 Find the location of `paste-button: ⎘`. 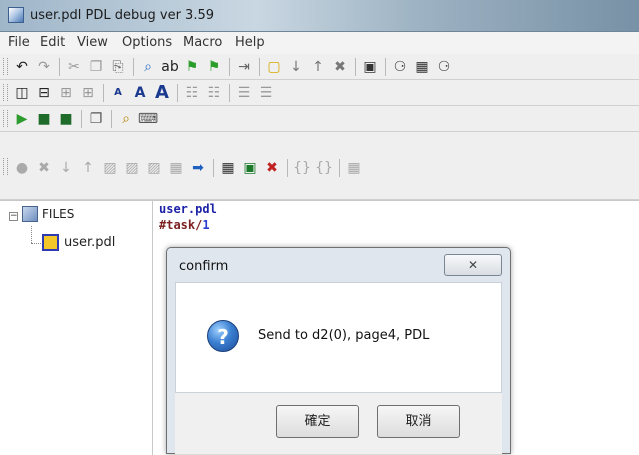

paste-button: ⎘ is located at coordinates (118, 67).